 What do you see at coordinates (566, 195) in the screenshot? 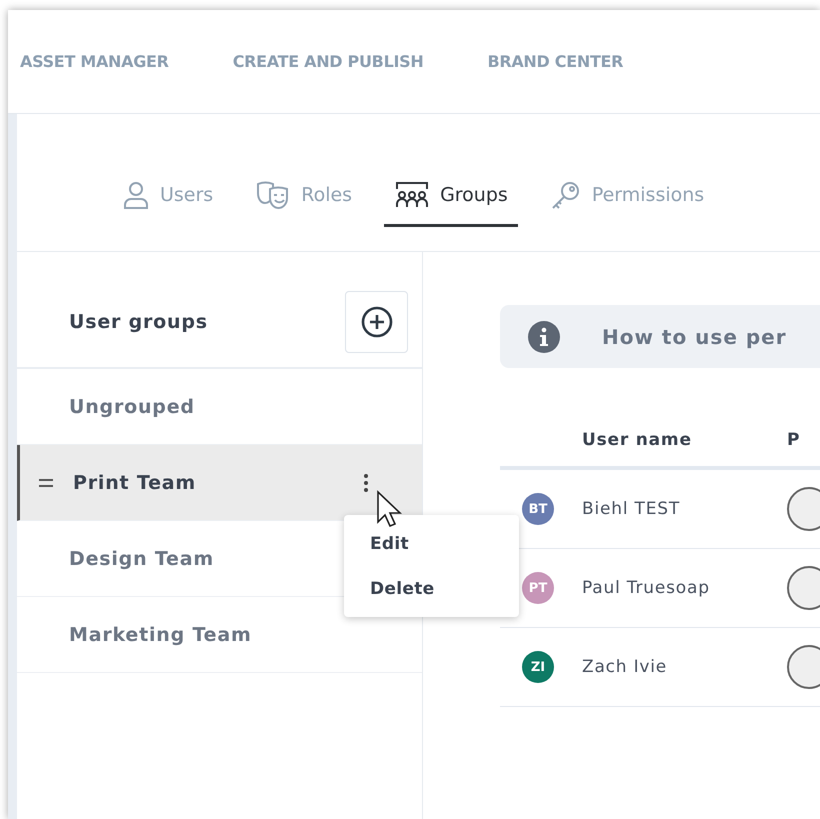
I see `key-icon` at bounding box center [566, 195].